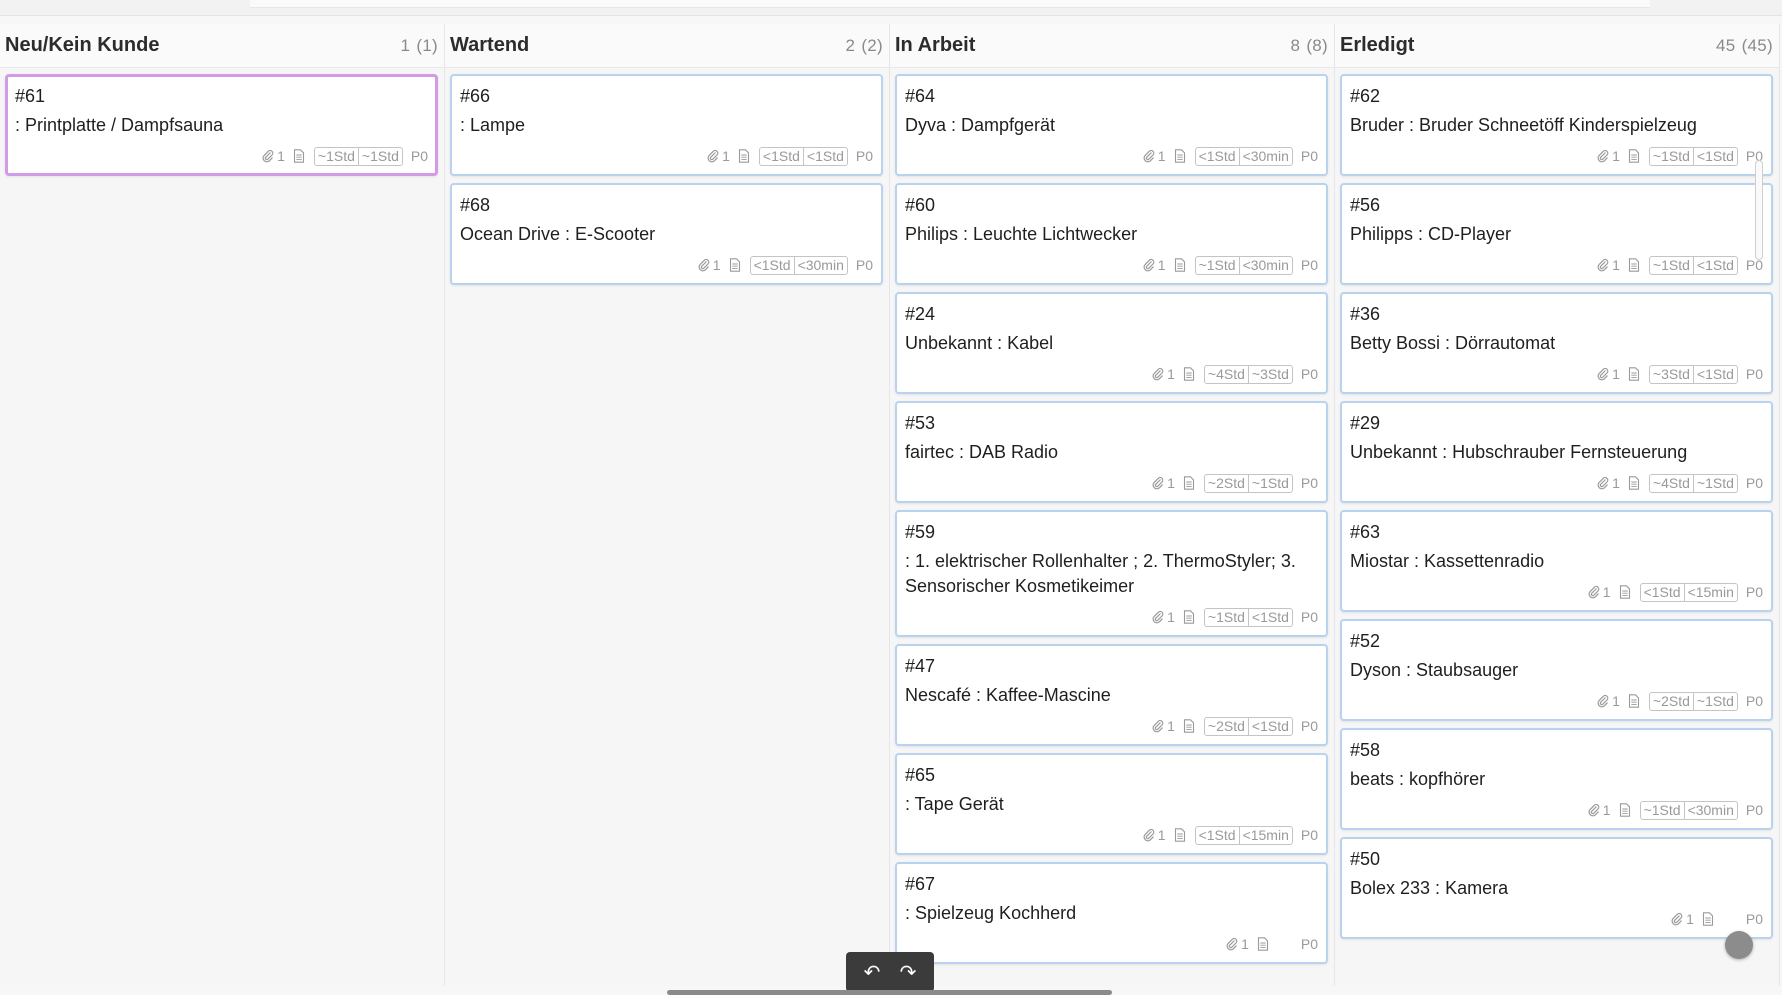 The height and width of the screenshot is (995, 1782). I want to click on column-title: In Arbeit, so click(935, 45).